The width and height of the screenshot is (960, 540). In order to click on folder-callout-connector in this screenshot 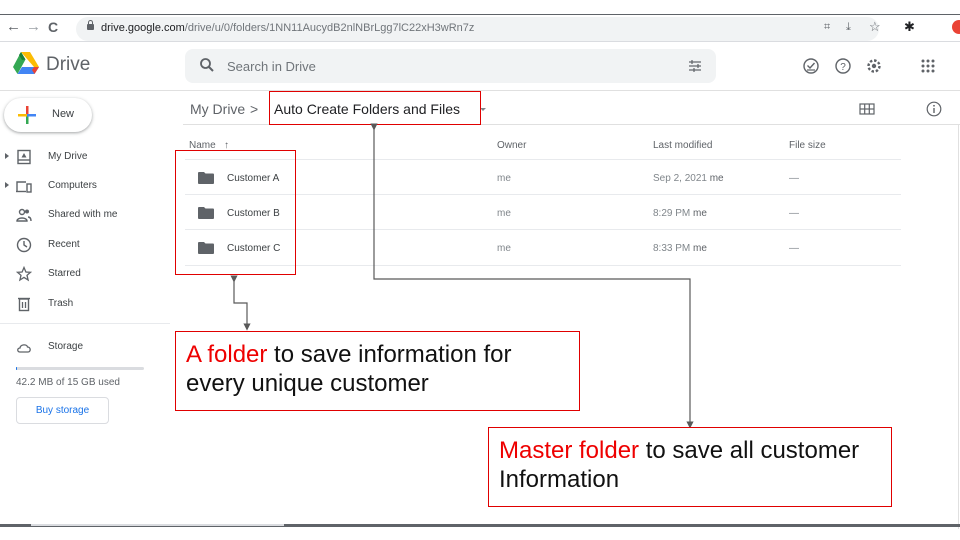, I will do `click(240, 303)`.